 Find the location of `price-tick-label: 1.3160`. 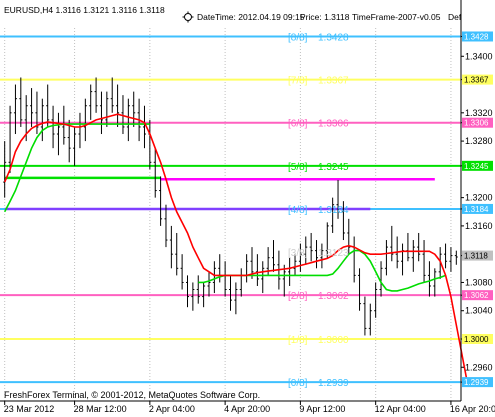

price-tick-label: 1.3160 is located at coordinates (479, 226).